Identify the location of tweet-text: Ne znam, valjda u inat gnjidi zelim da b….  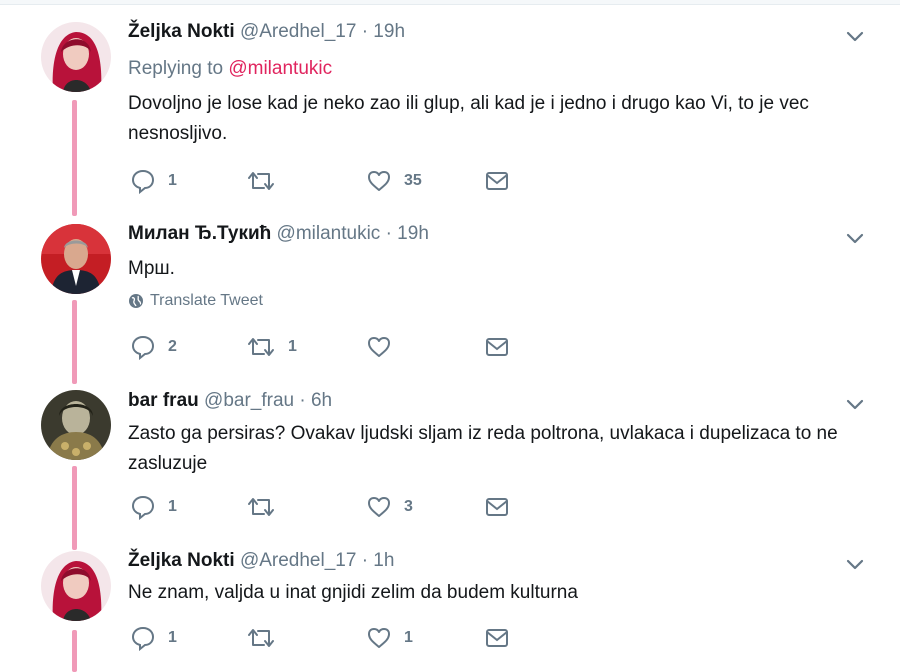
(353, 592).